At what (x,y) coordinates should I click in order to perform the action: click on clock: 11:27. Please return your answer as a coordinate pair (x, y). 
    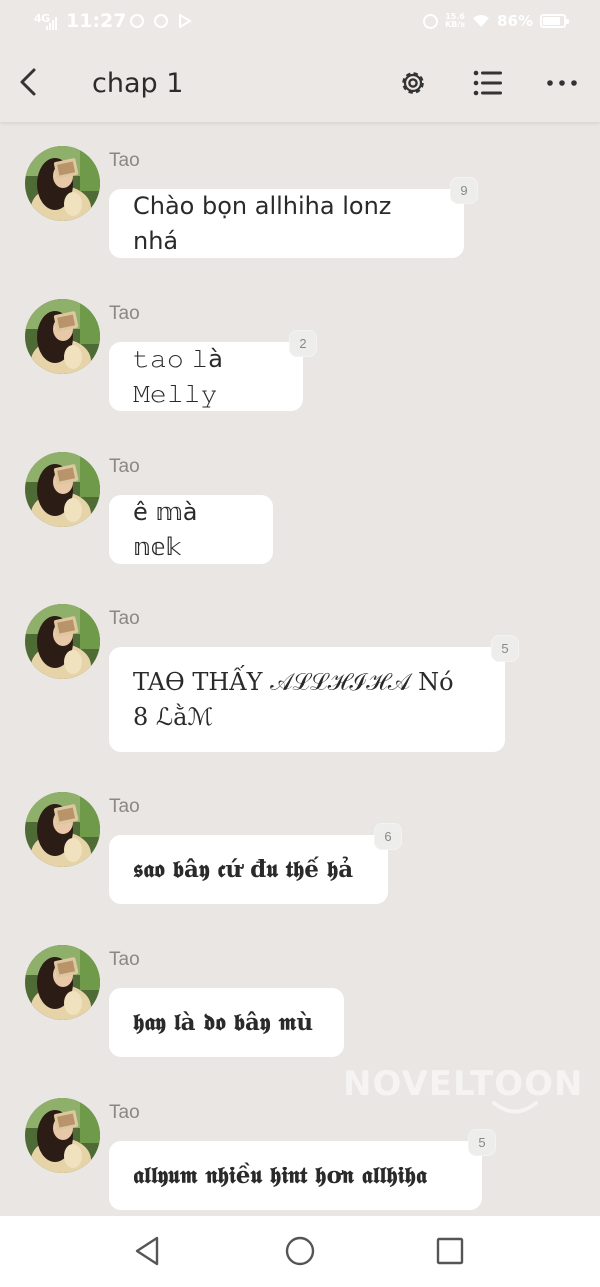
    Looking at the image, I should click on (96, 21).